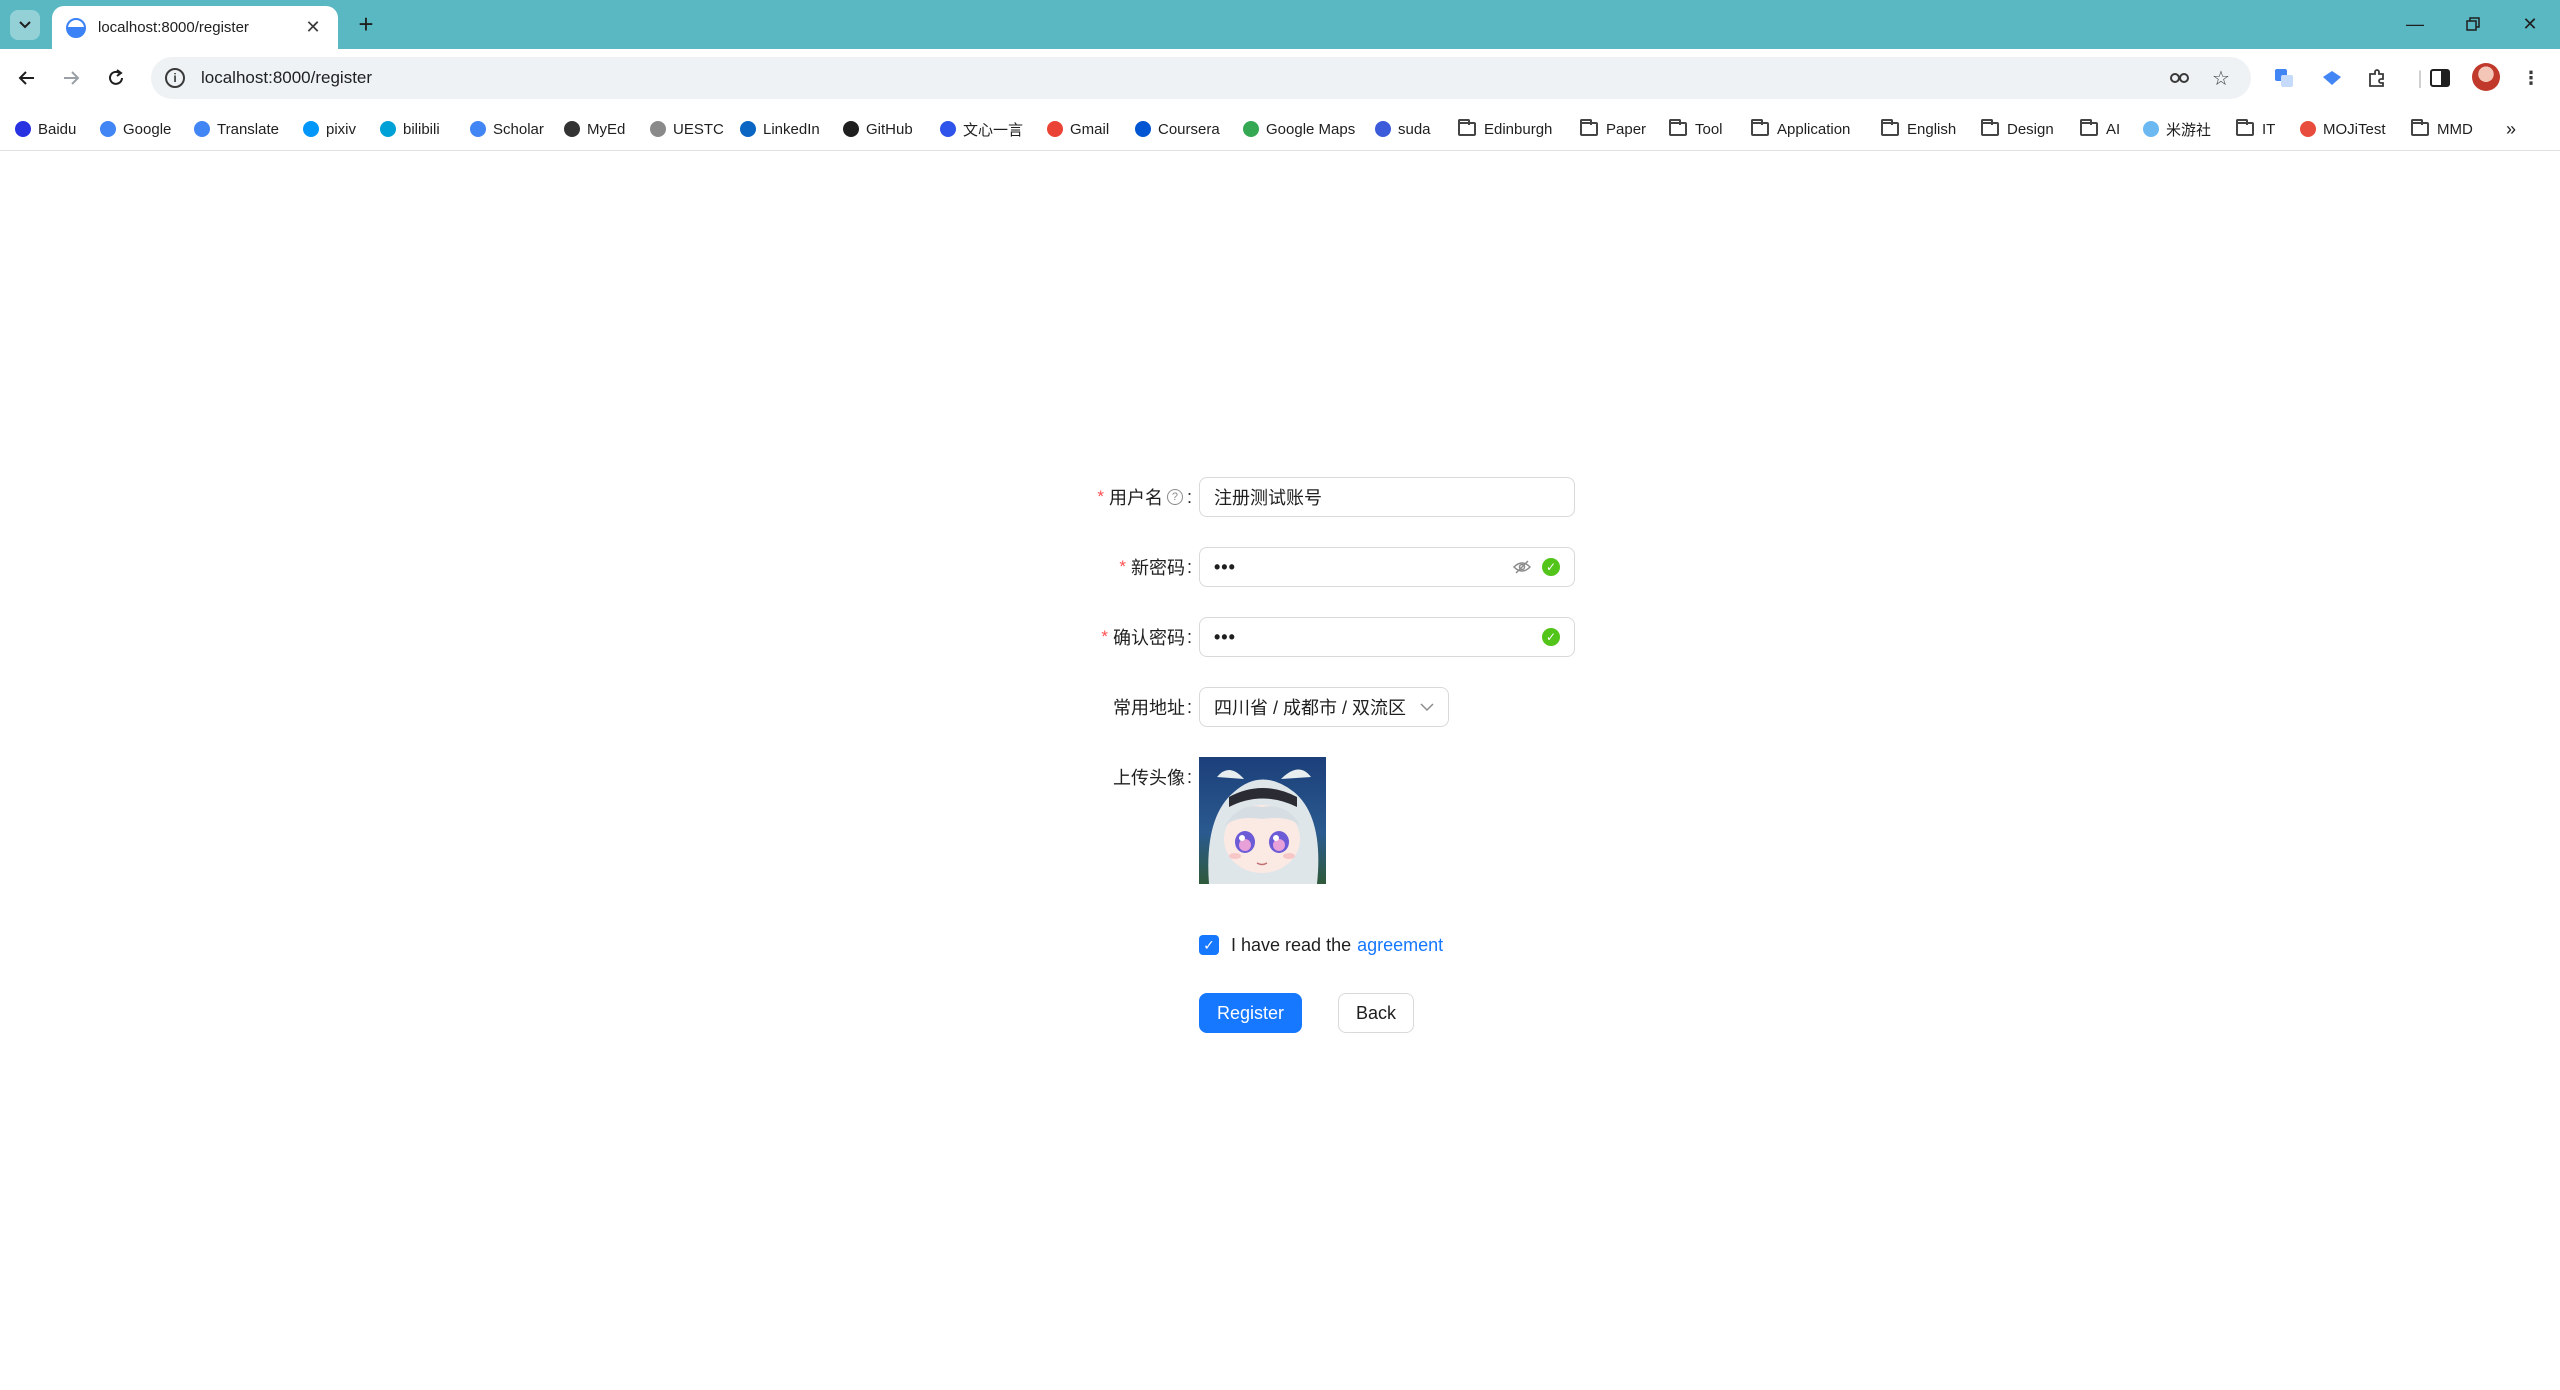 The height and width of the screenshot is (1390, 2560). I want to click on bookmark-item: Baidu, so click(45, 129).